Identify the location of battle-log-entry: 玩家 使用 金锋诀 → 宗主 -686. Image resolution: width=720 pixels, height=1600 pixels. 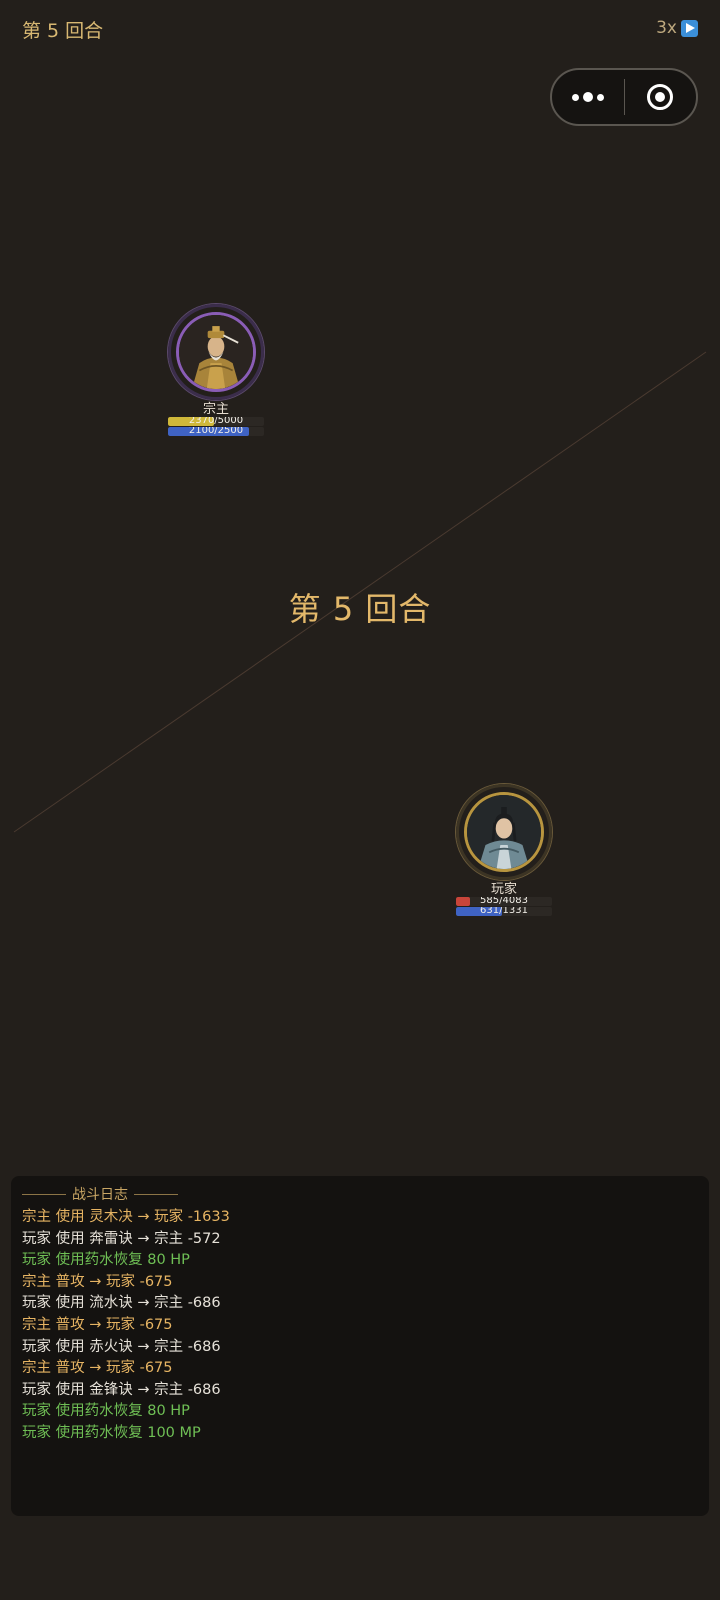
(121, 1389).